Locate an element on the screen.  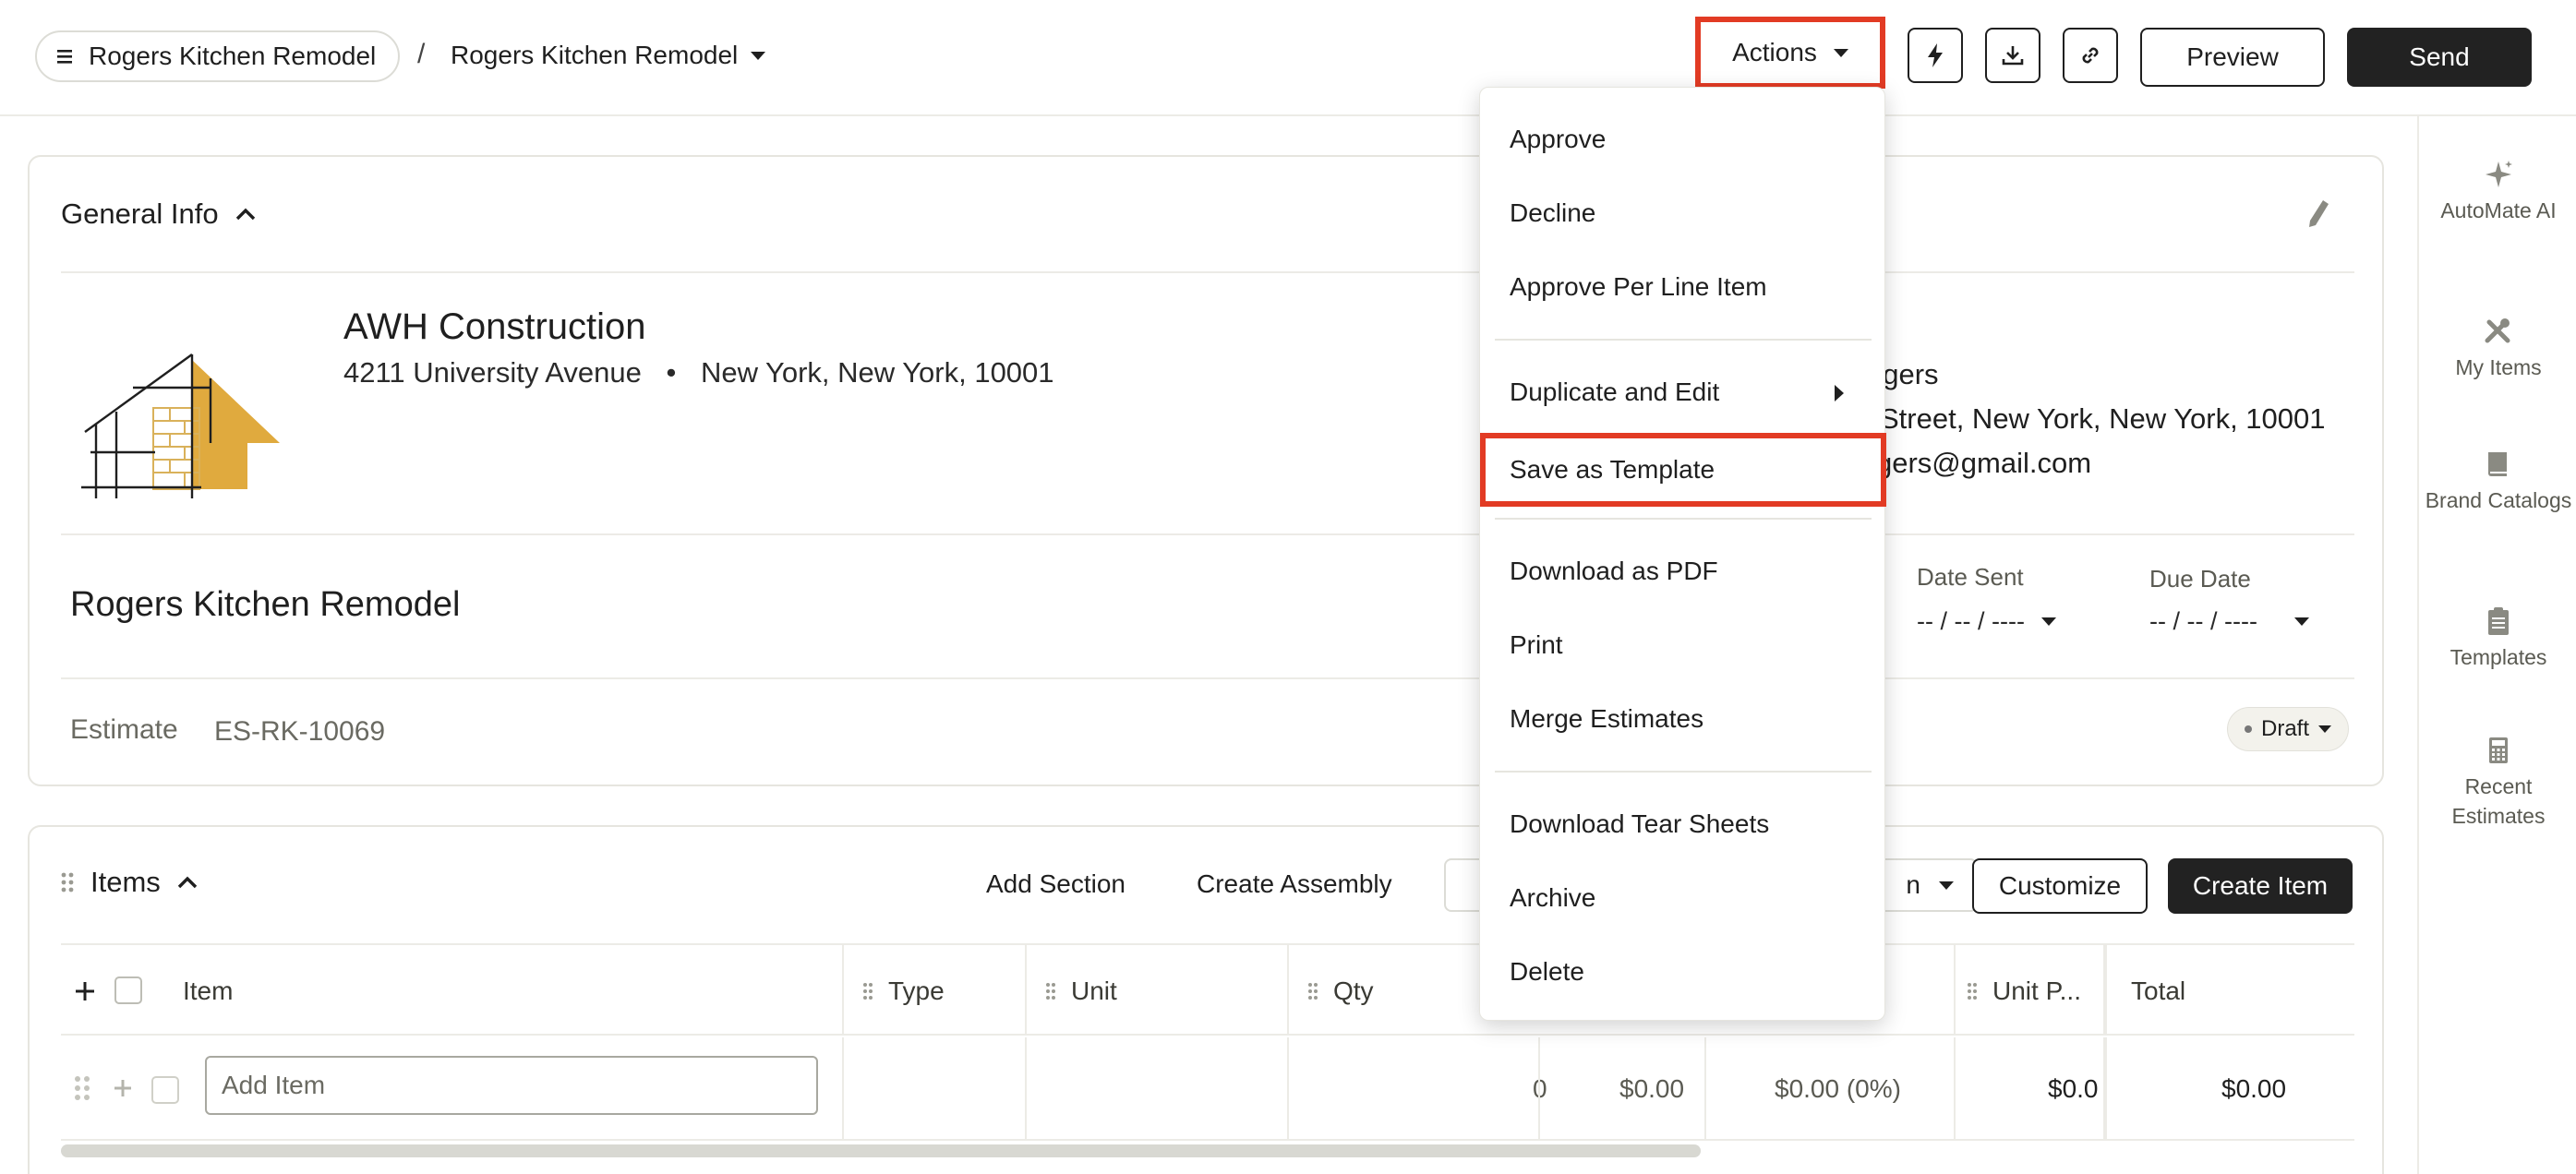
due-date-picker: -- / -- / ---- is located at coordinates (2229, 621).